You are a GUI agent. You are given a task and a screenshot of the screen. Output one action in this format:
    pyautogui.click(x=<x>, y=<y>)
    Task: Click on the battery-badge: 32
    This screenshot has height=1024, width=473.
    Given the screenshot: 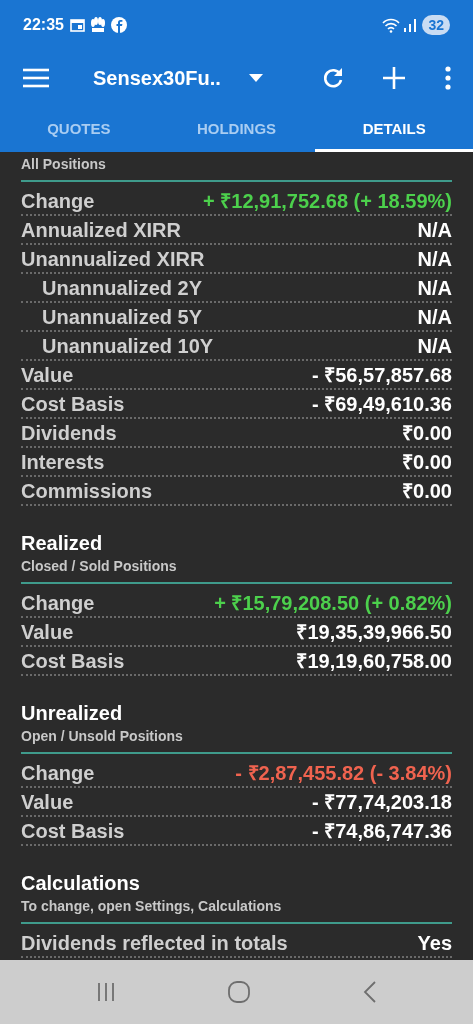 What is the action you would take?
    pyautogui.click(x=436, y=25)
    